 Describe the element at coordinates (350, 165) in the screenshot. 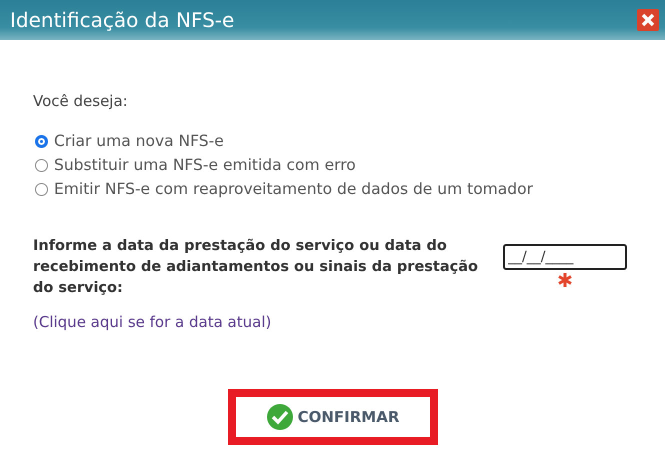

I see `radio-option: Substituir uma NFS-e emitida com erro` at that location.